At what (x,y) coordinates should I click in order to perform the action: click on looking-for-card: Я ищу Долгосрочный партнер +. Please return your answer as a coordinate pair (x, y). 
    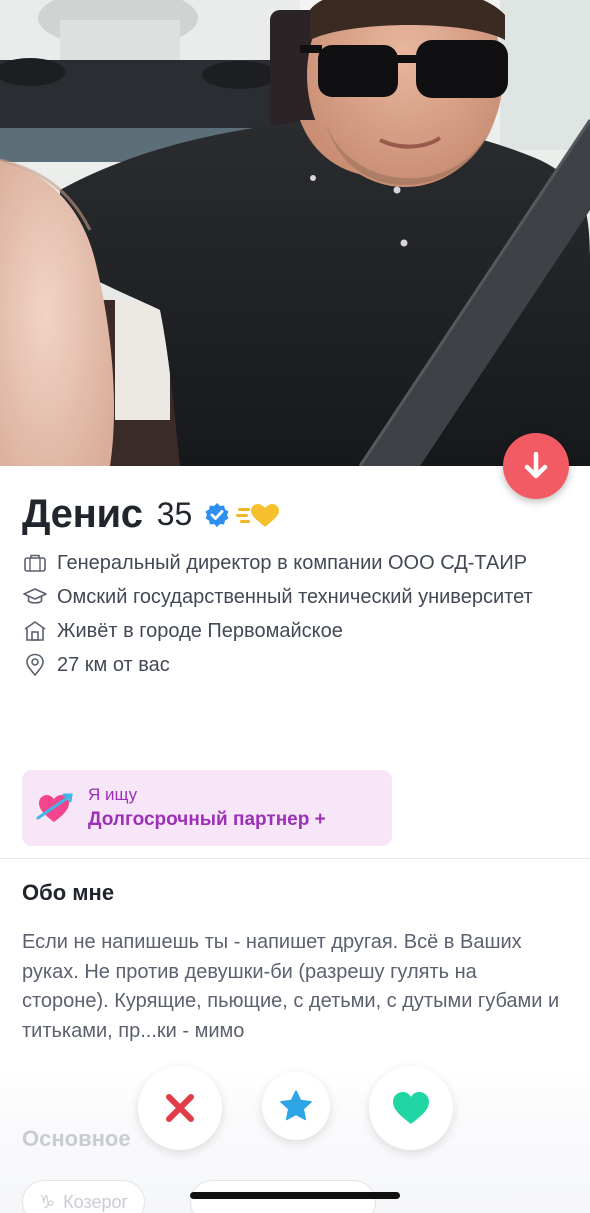
    Looking at the image, I should click on (207, 808).